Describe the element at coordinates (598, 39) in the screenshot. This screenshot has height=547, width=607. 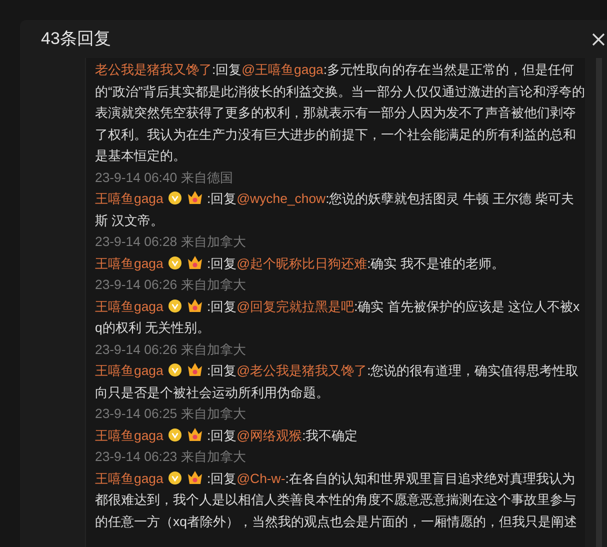
I see `close-icon` at that location.